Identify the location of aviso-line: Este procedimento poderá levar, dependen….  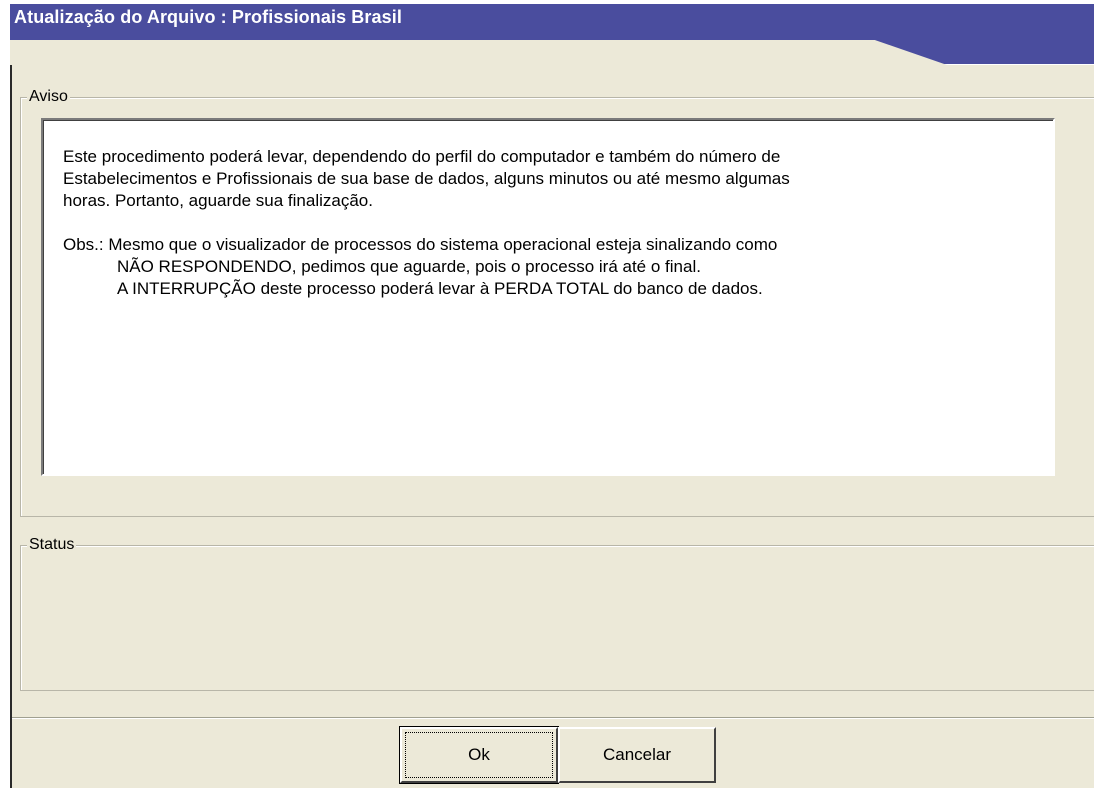
(422, 156).